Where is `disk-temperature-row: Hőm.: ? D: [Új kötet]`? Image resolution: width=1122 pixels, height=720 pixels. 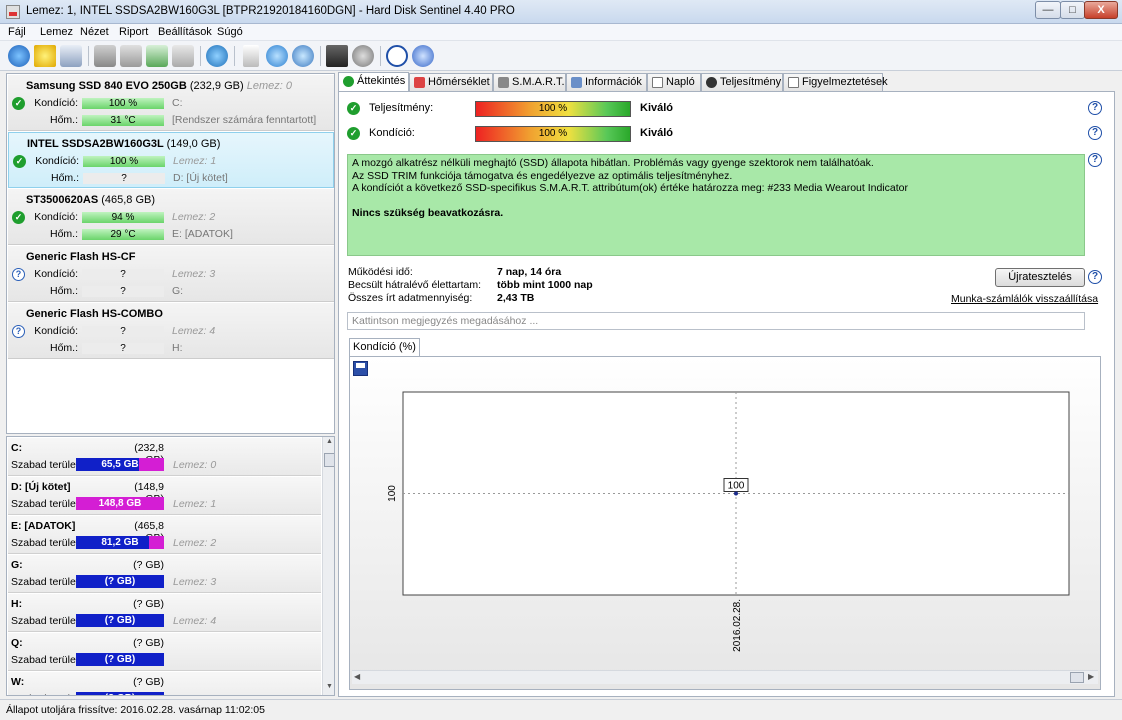 disk-temperature-row: Hőm.: ? D: [Új kötet] is located at coordinates (172, 179).